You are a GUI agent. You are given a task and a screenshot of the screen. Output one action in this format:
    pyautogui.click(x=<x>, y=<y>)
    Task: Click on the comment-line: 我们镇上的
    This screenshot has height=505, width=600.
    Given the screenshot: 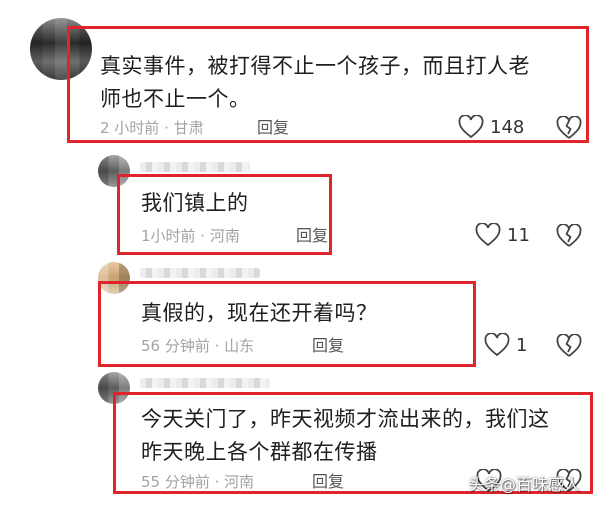 What is the action you would take?
    pyautogui.click(x=195, y=203)
    